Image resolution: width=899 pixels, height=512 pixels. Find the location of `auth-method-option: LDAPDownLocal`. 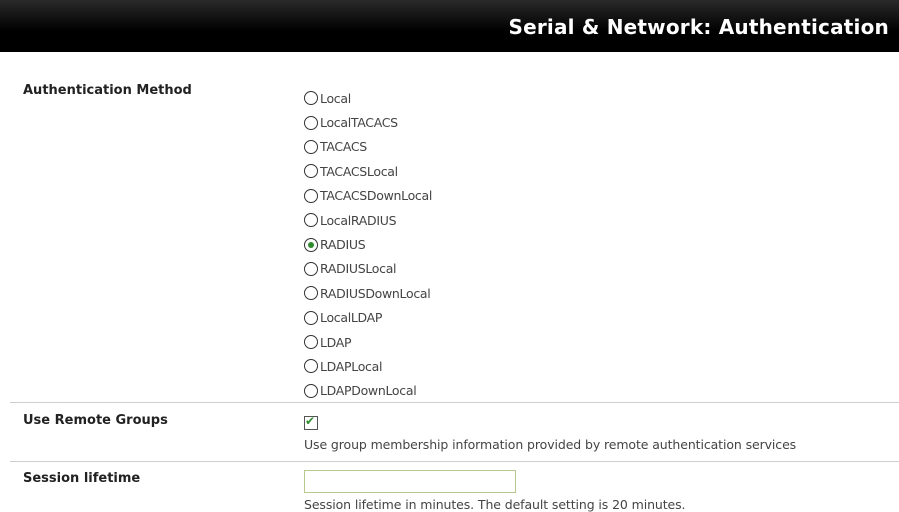

auth-method-option: LDAPDownLocal is located at coordinates (368, 391).